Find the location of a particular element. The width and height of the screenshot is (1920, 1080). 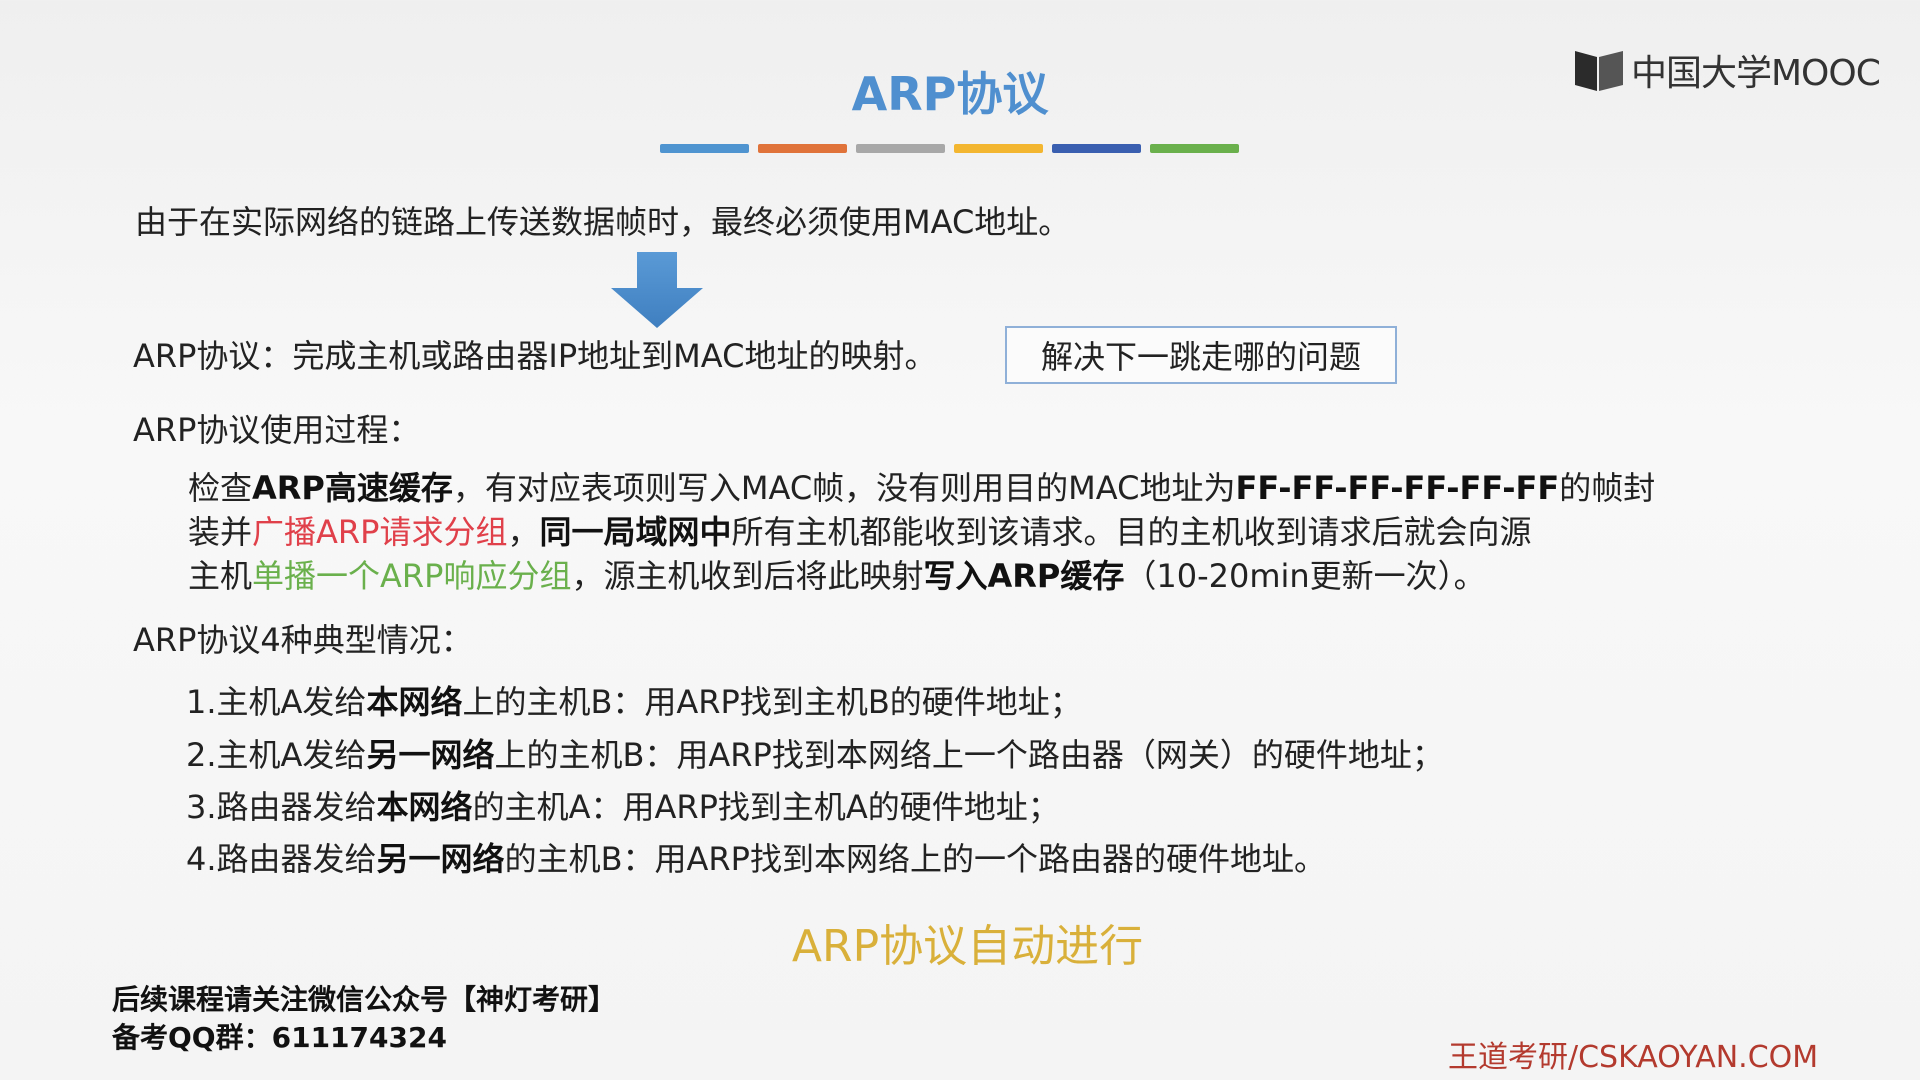

text-run: 装并 is located at coordinates (220, 532).